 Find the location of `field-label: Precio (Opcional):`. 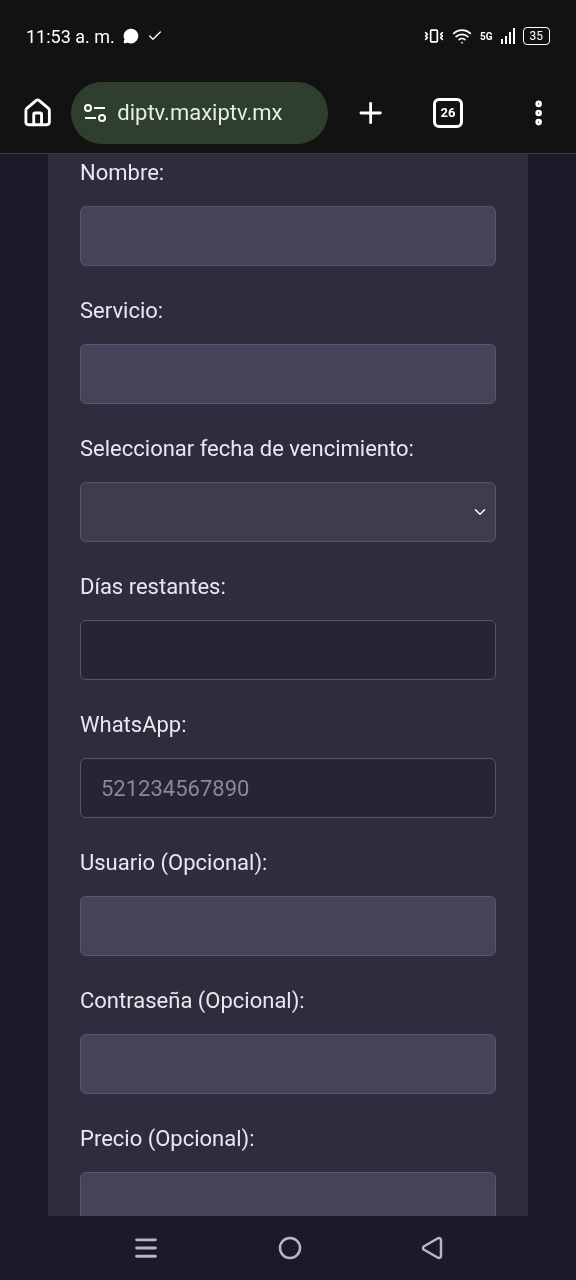

field-label: Precio (Opcional): is located at coordinates (168, 1139).